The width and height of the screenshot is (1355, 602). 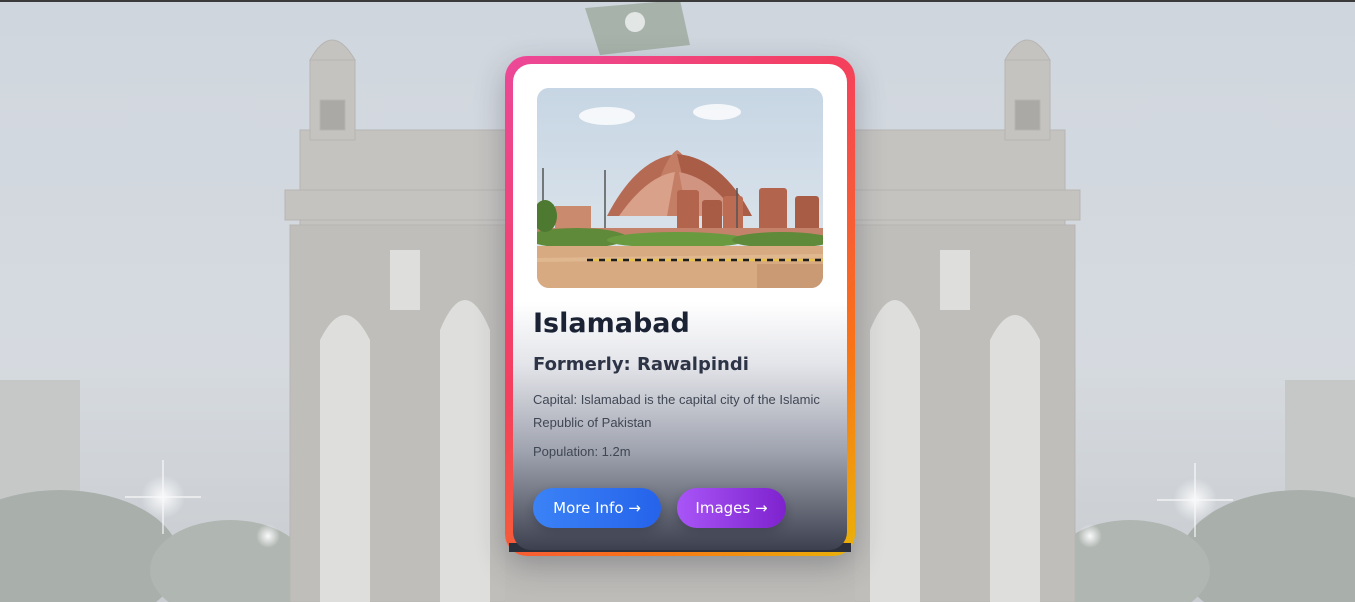 What do you see at coordinates (641, 364) in the screenshot?
I see `former-name: Formerly: Rawalpindi` at bounding box center [641, 364].